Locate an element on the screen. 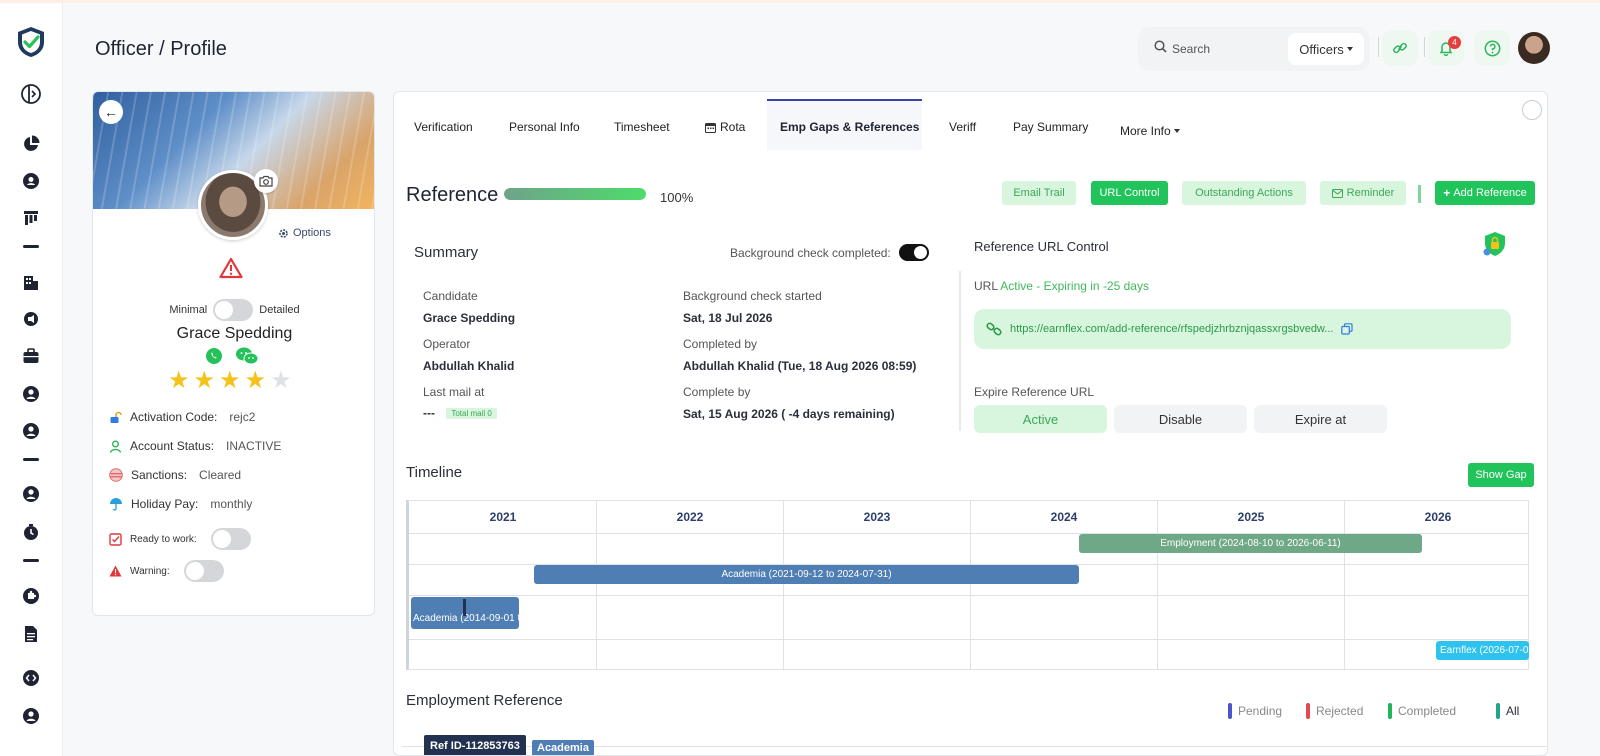 Image resolution: width=1600 pixels, height=756 pixels. reference-title: Reference is located at coordinates (452, 195).